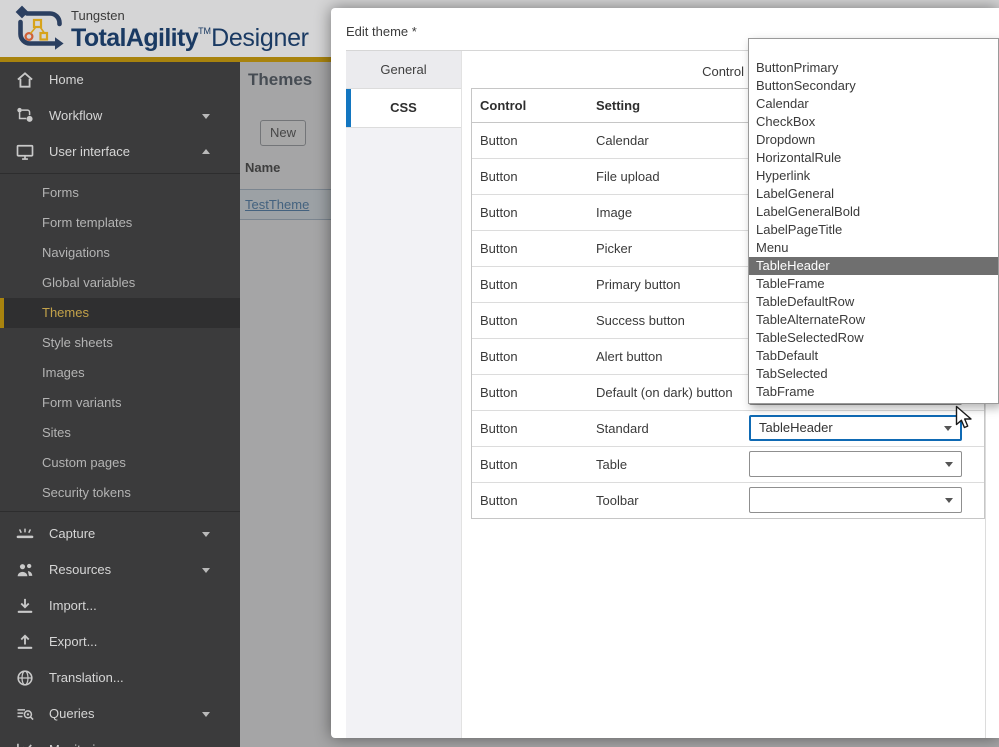  Describe the element at coordinates (120, 253) in the screenshot. I see `sidebar-item-navigations: Navigations` at that location.